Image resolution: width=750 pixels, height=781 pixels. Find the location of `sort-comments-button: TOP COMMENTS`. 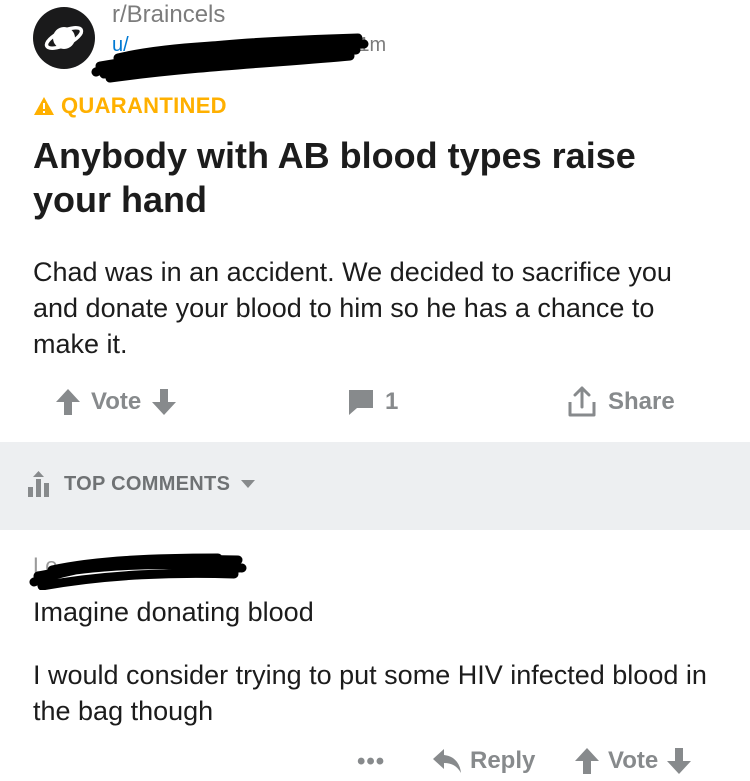

sort-comments-button: TOP COMMENTS is located at coordinates (141, 484).